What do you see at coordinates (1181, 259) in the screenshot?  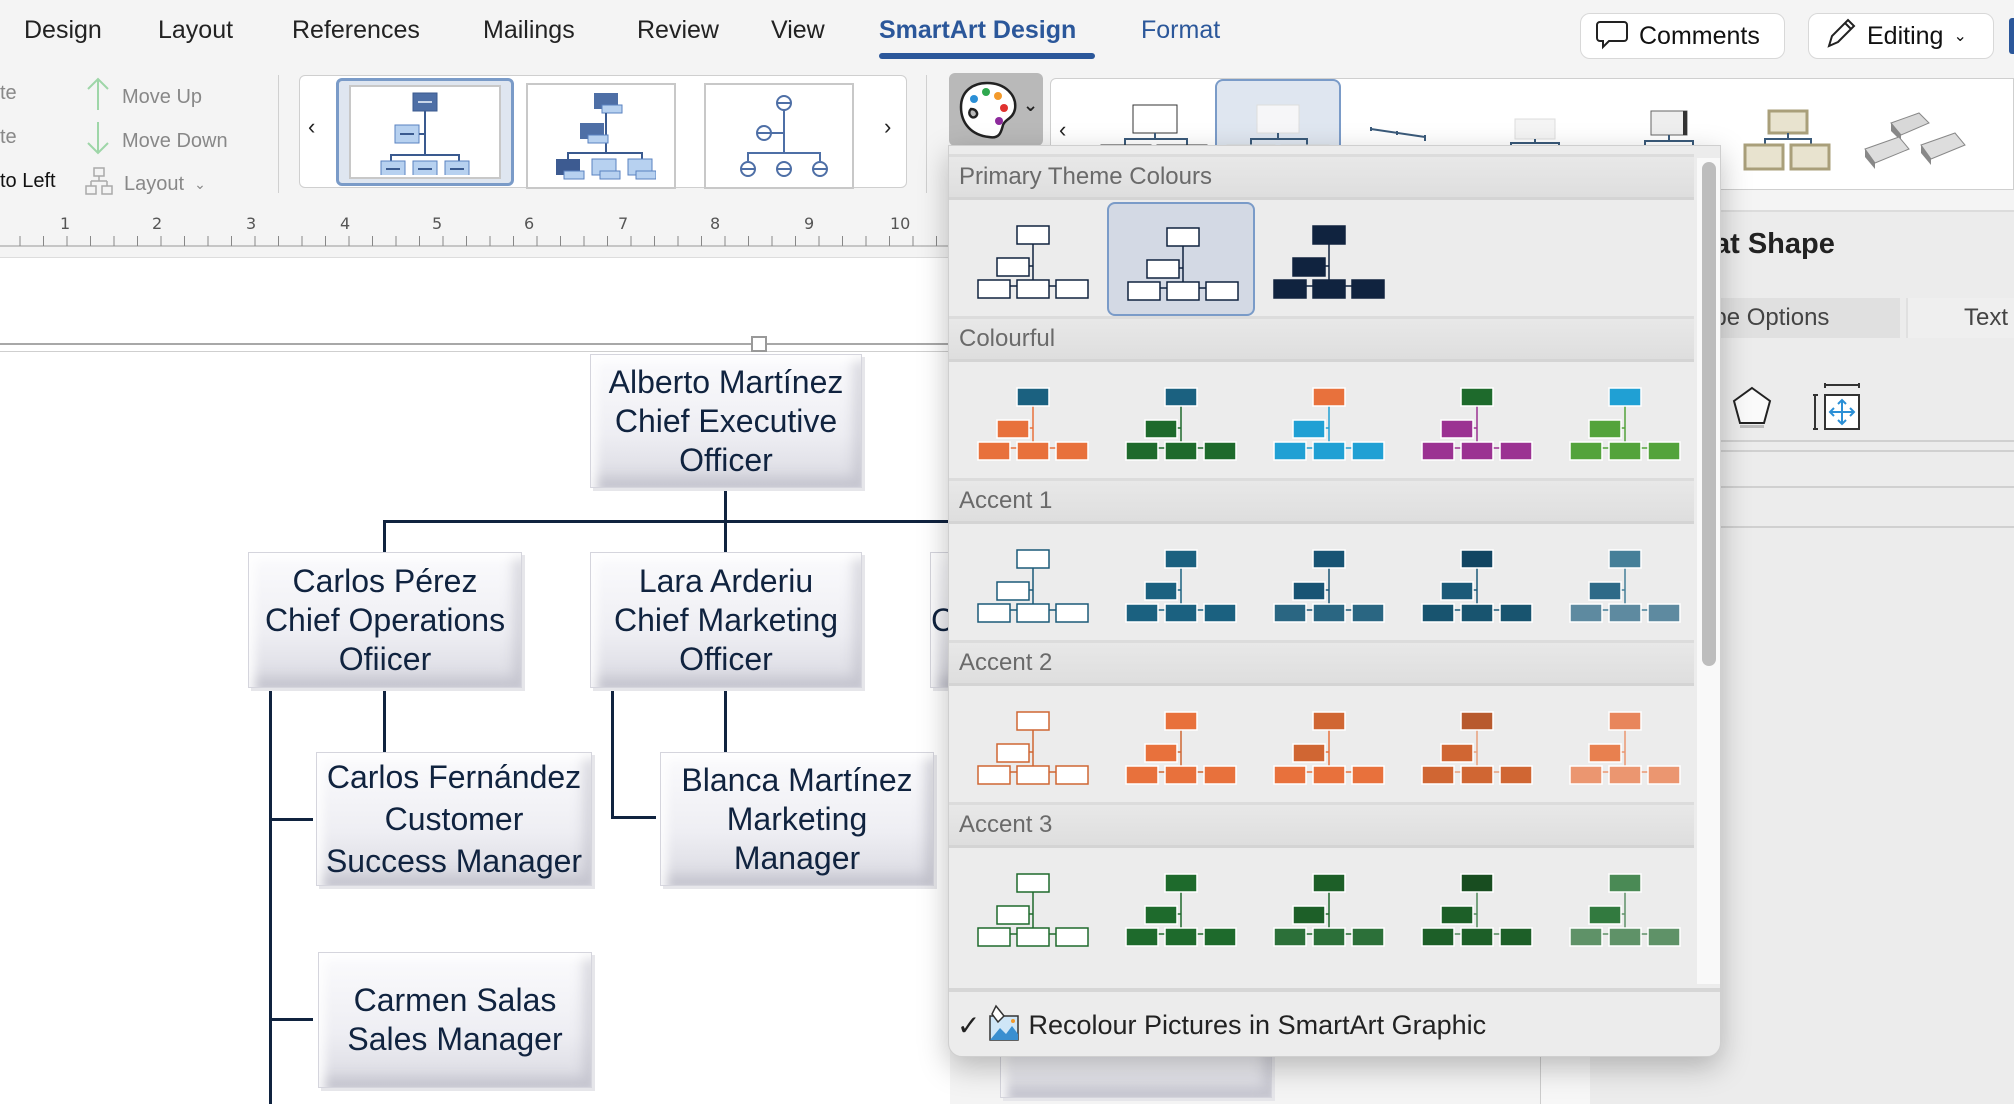 I see `colour-swatch-selected` at bounding box center [1181, 259].